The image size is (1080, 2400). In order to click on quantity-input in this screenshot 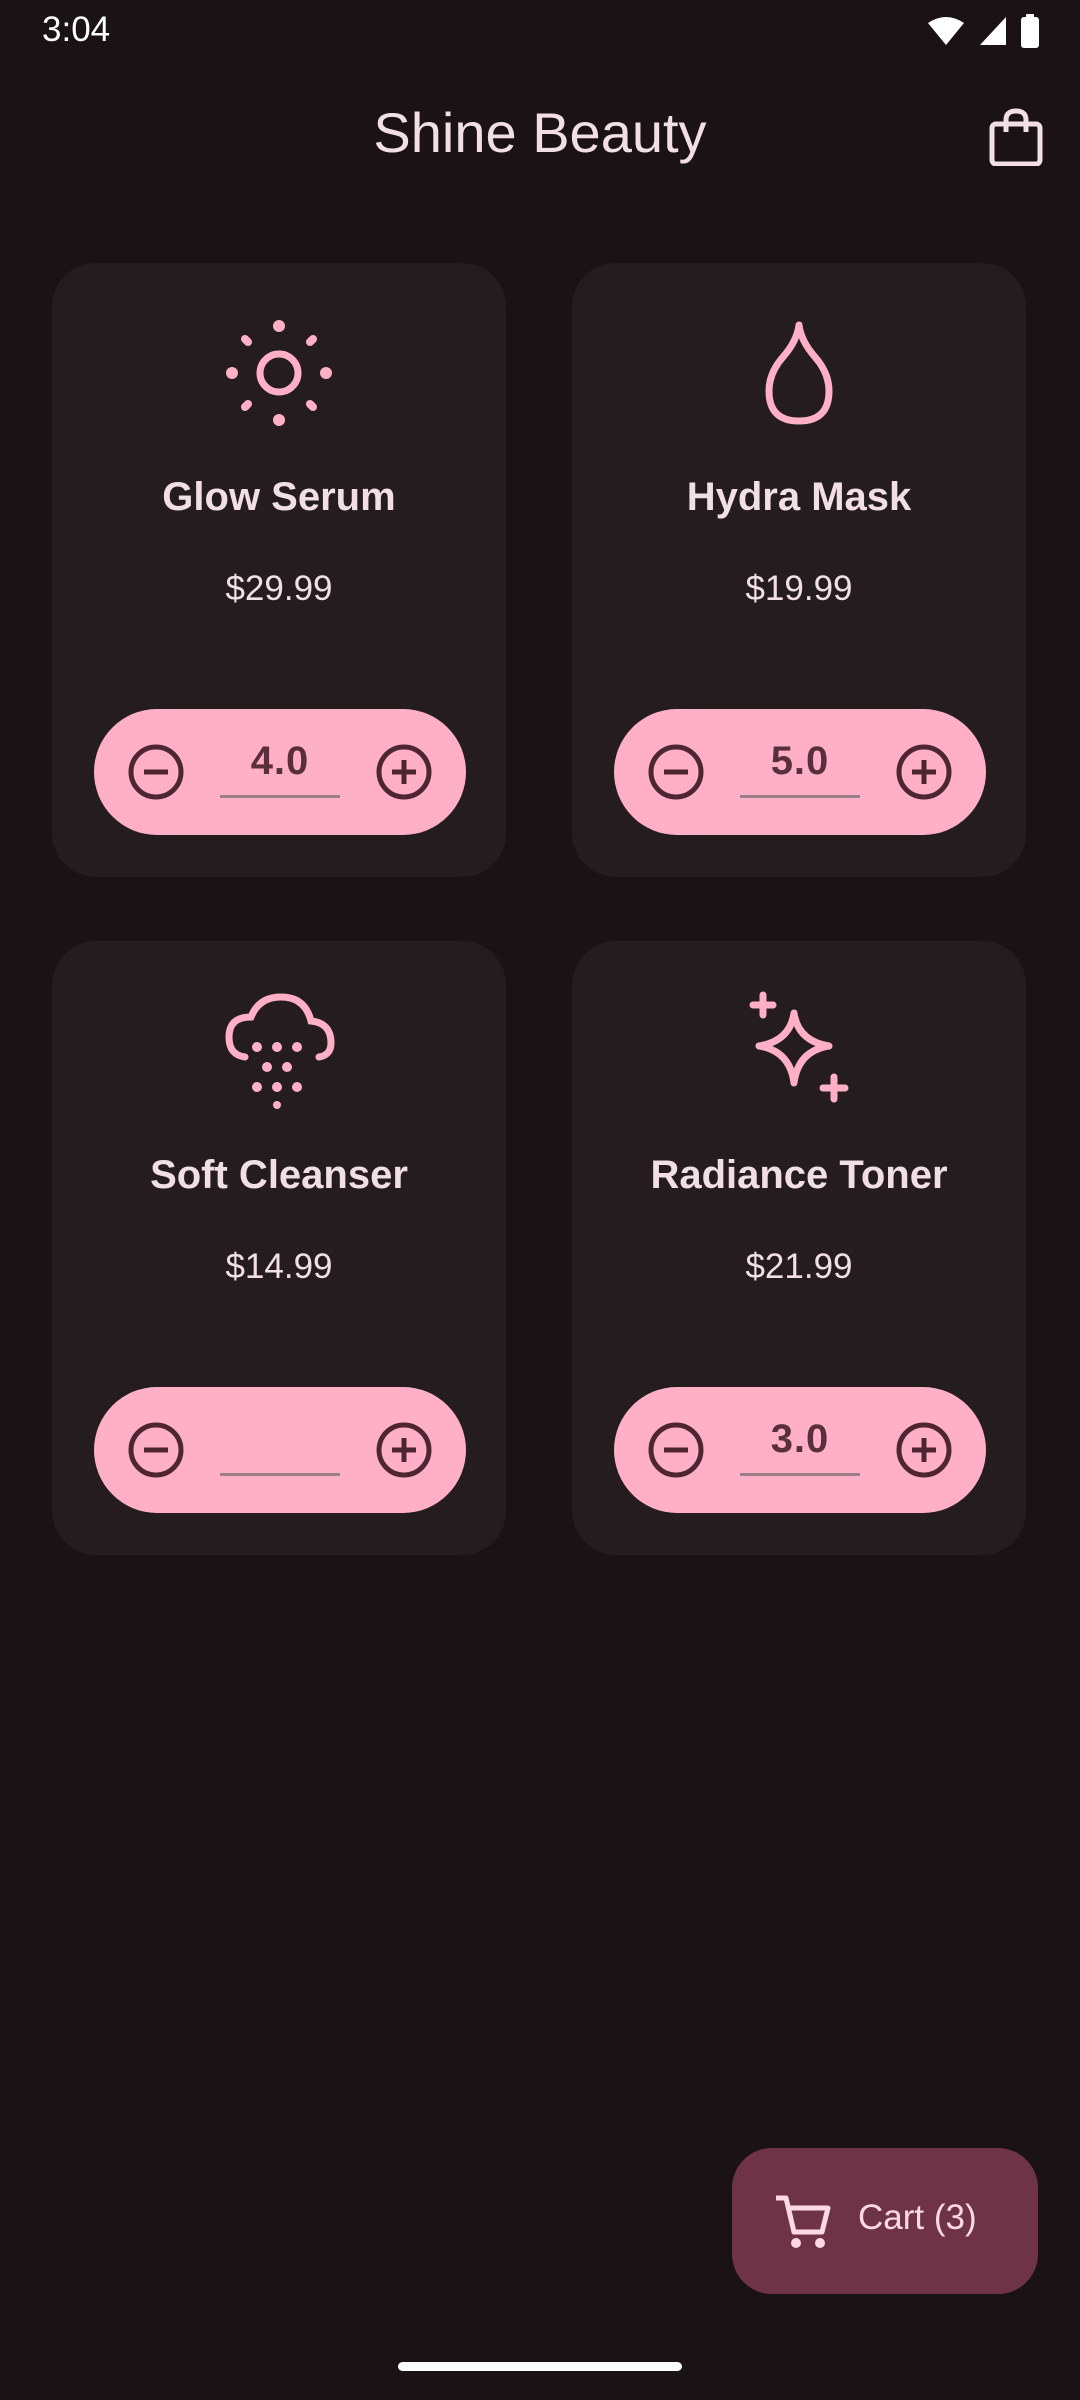, I will do `click(280, 1446)`.